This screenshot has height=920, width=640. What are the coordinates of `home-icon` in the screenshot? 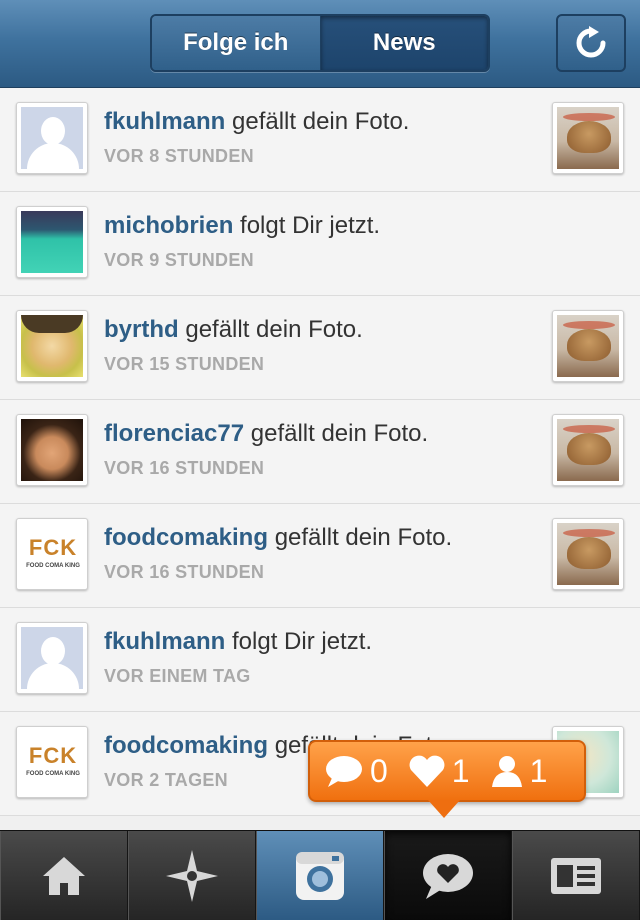 It's located at (64, 876).